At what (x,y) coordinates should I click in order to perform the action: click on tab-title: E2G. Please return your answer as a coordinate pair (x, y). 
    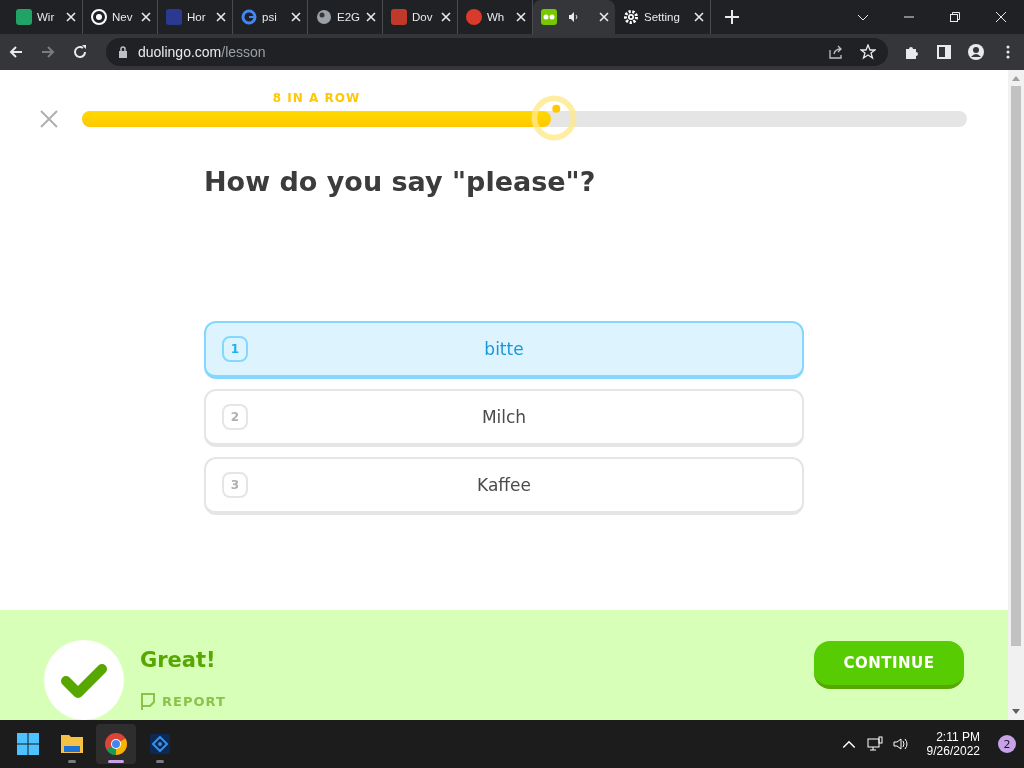
    Looking at the image, I should click on (349, 17).